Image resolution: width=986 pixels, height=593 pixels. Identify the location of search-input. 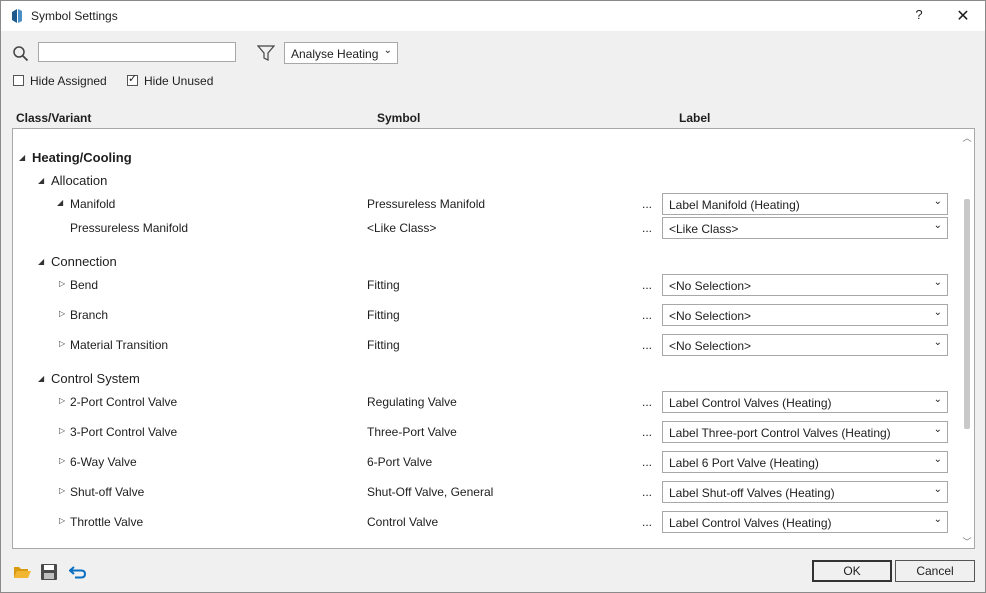
(137, 52).